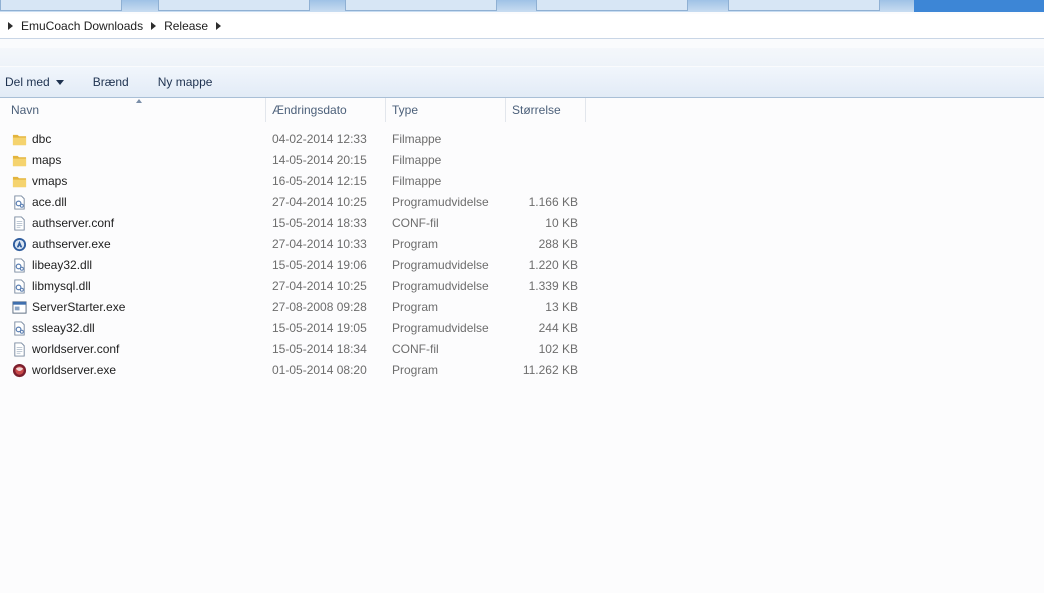  Describe the element at coordinates (522, 139) in the screenshot. I see `file-row: dbc 04-02-2014 12:33 Filmappe` at that location.